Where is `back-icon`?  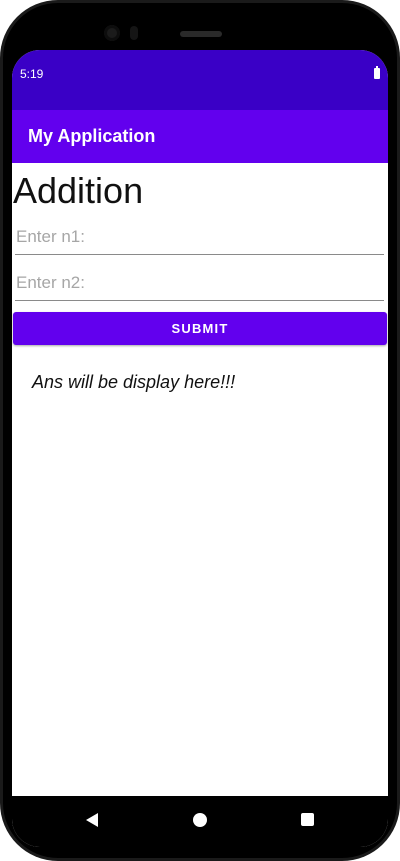 back-icon is located at coordinates (92, 820).